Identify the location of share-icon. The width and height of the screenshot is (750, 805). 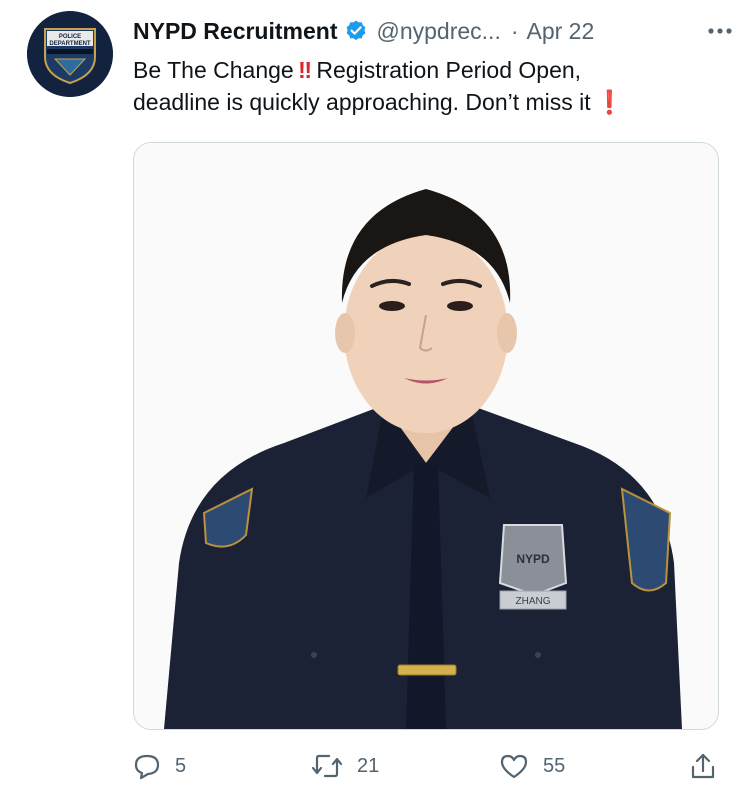
(703, 766).